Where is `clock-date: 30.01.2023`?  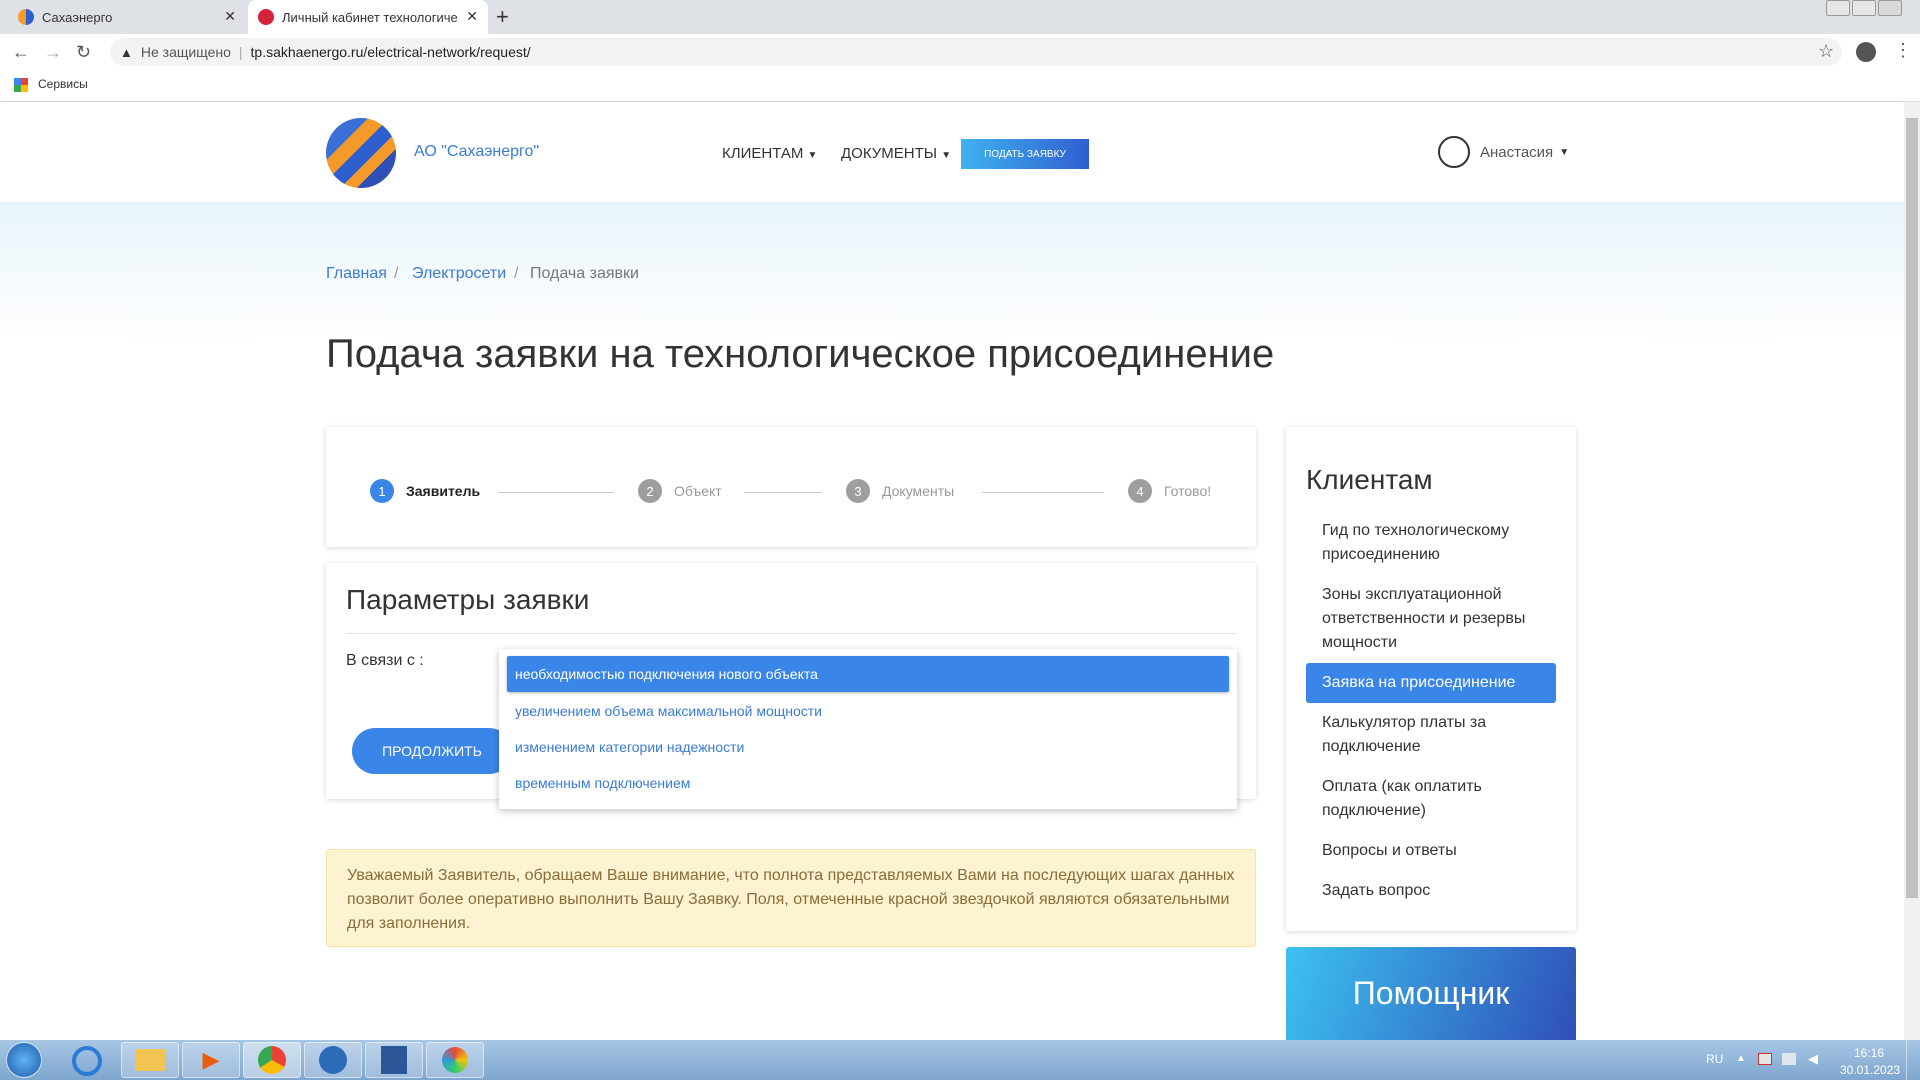
clock-date: 30.01.2023 is located at coordinates (1870, 1070).